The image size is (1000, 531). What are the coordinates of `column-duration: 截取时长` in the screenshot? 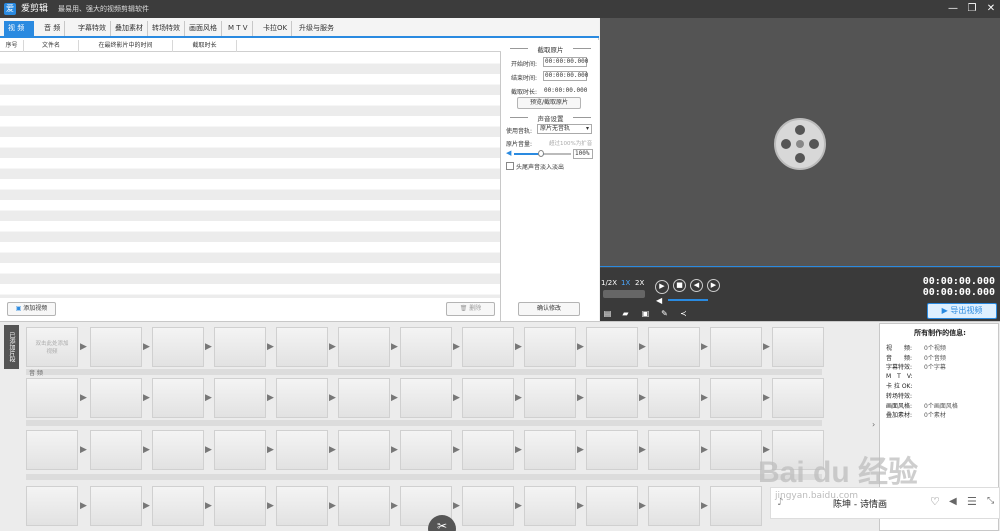 It's located at (205, 46).